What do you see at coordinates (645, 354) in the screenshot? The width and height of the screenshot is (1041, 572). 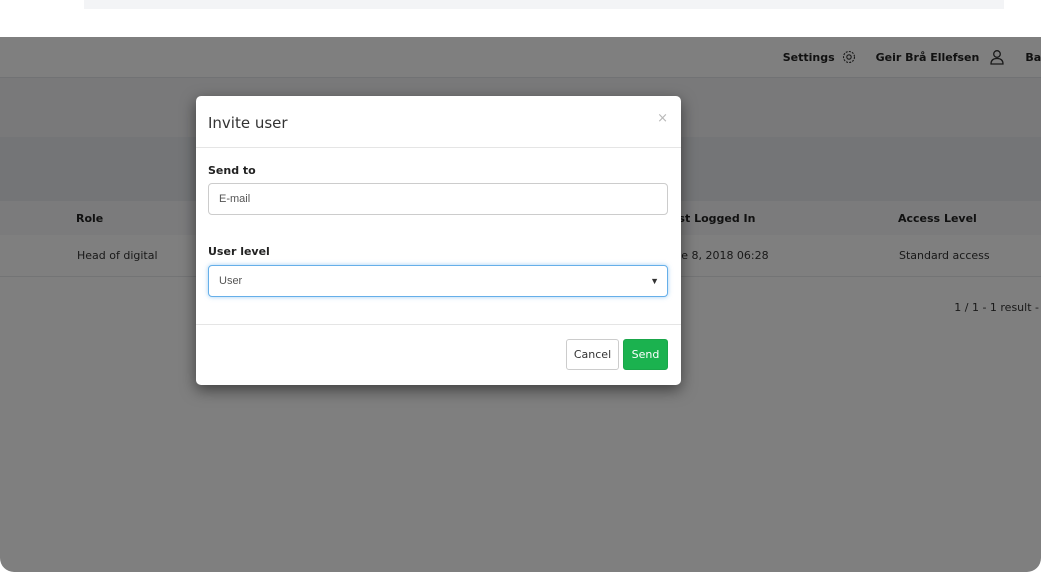 I see `send-button: Send` at bounding box center [645, 354].